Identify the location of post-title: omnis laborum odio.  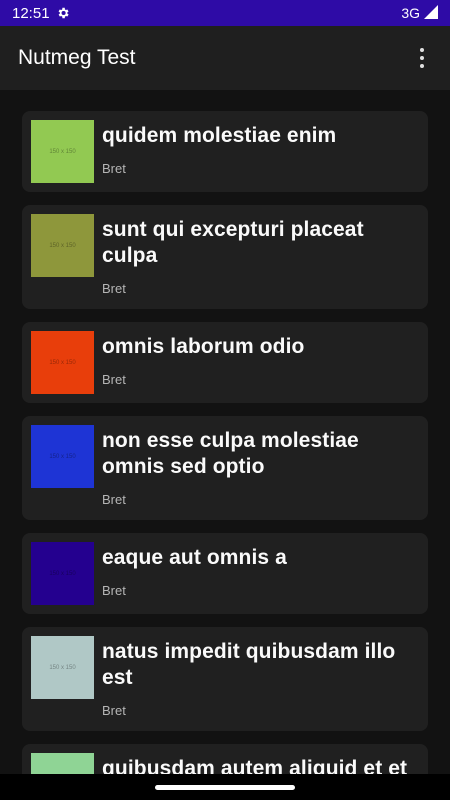
(203, 346).